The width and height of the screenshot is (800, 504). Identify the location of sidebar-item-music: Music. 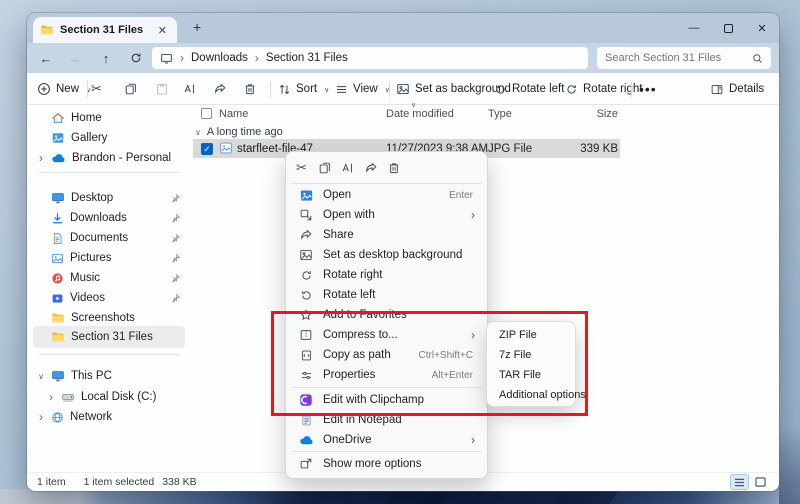
(109, 278).